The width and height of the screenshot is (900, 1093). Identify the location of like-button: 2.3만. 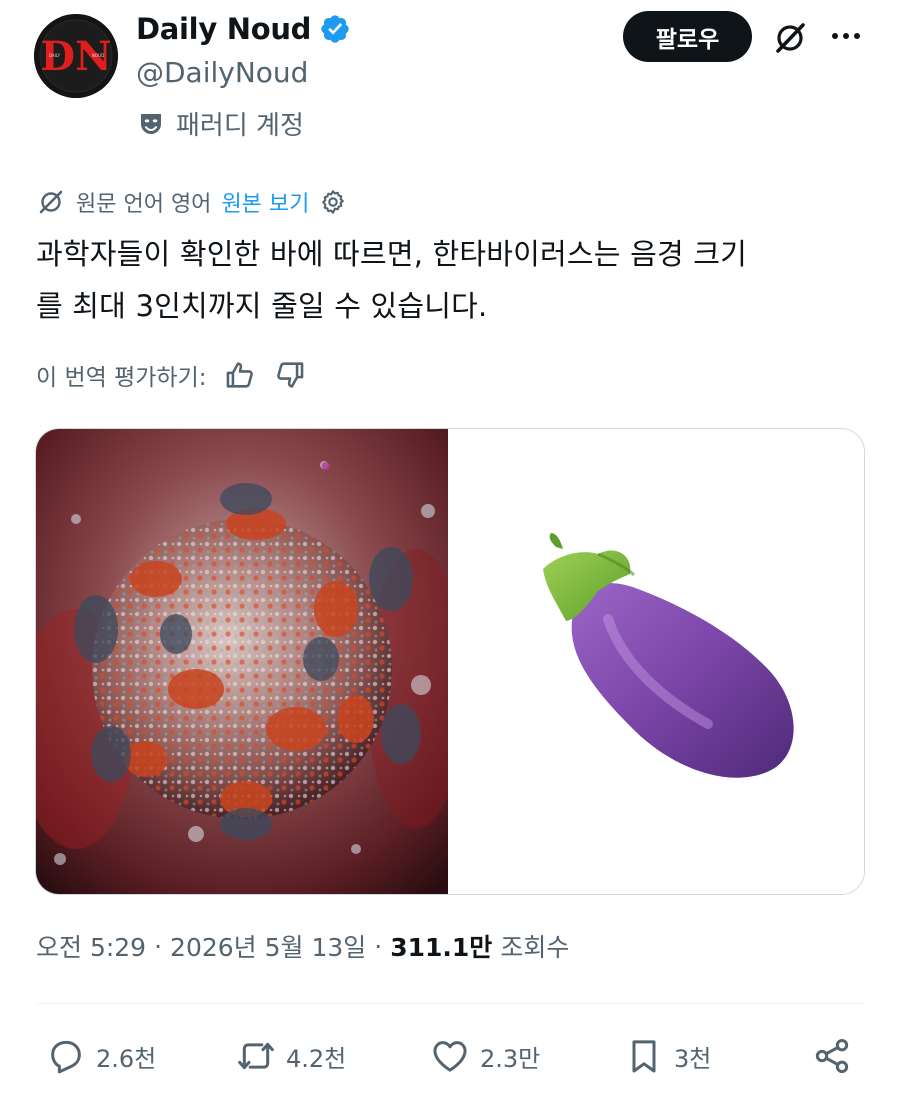
(485, 1056).